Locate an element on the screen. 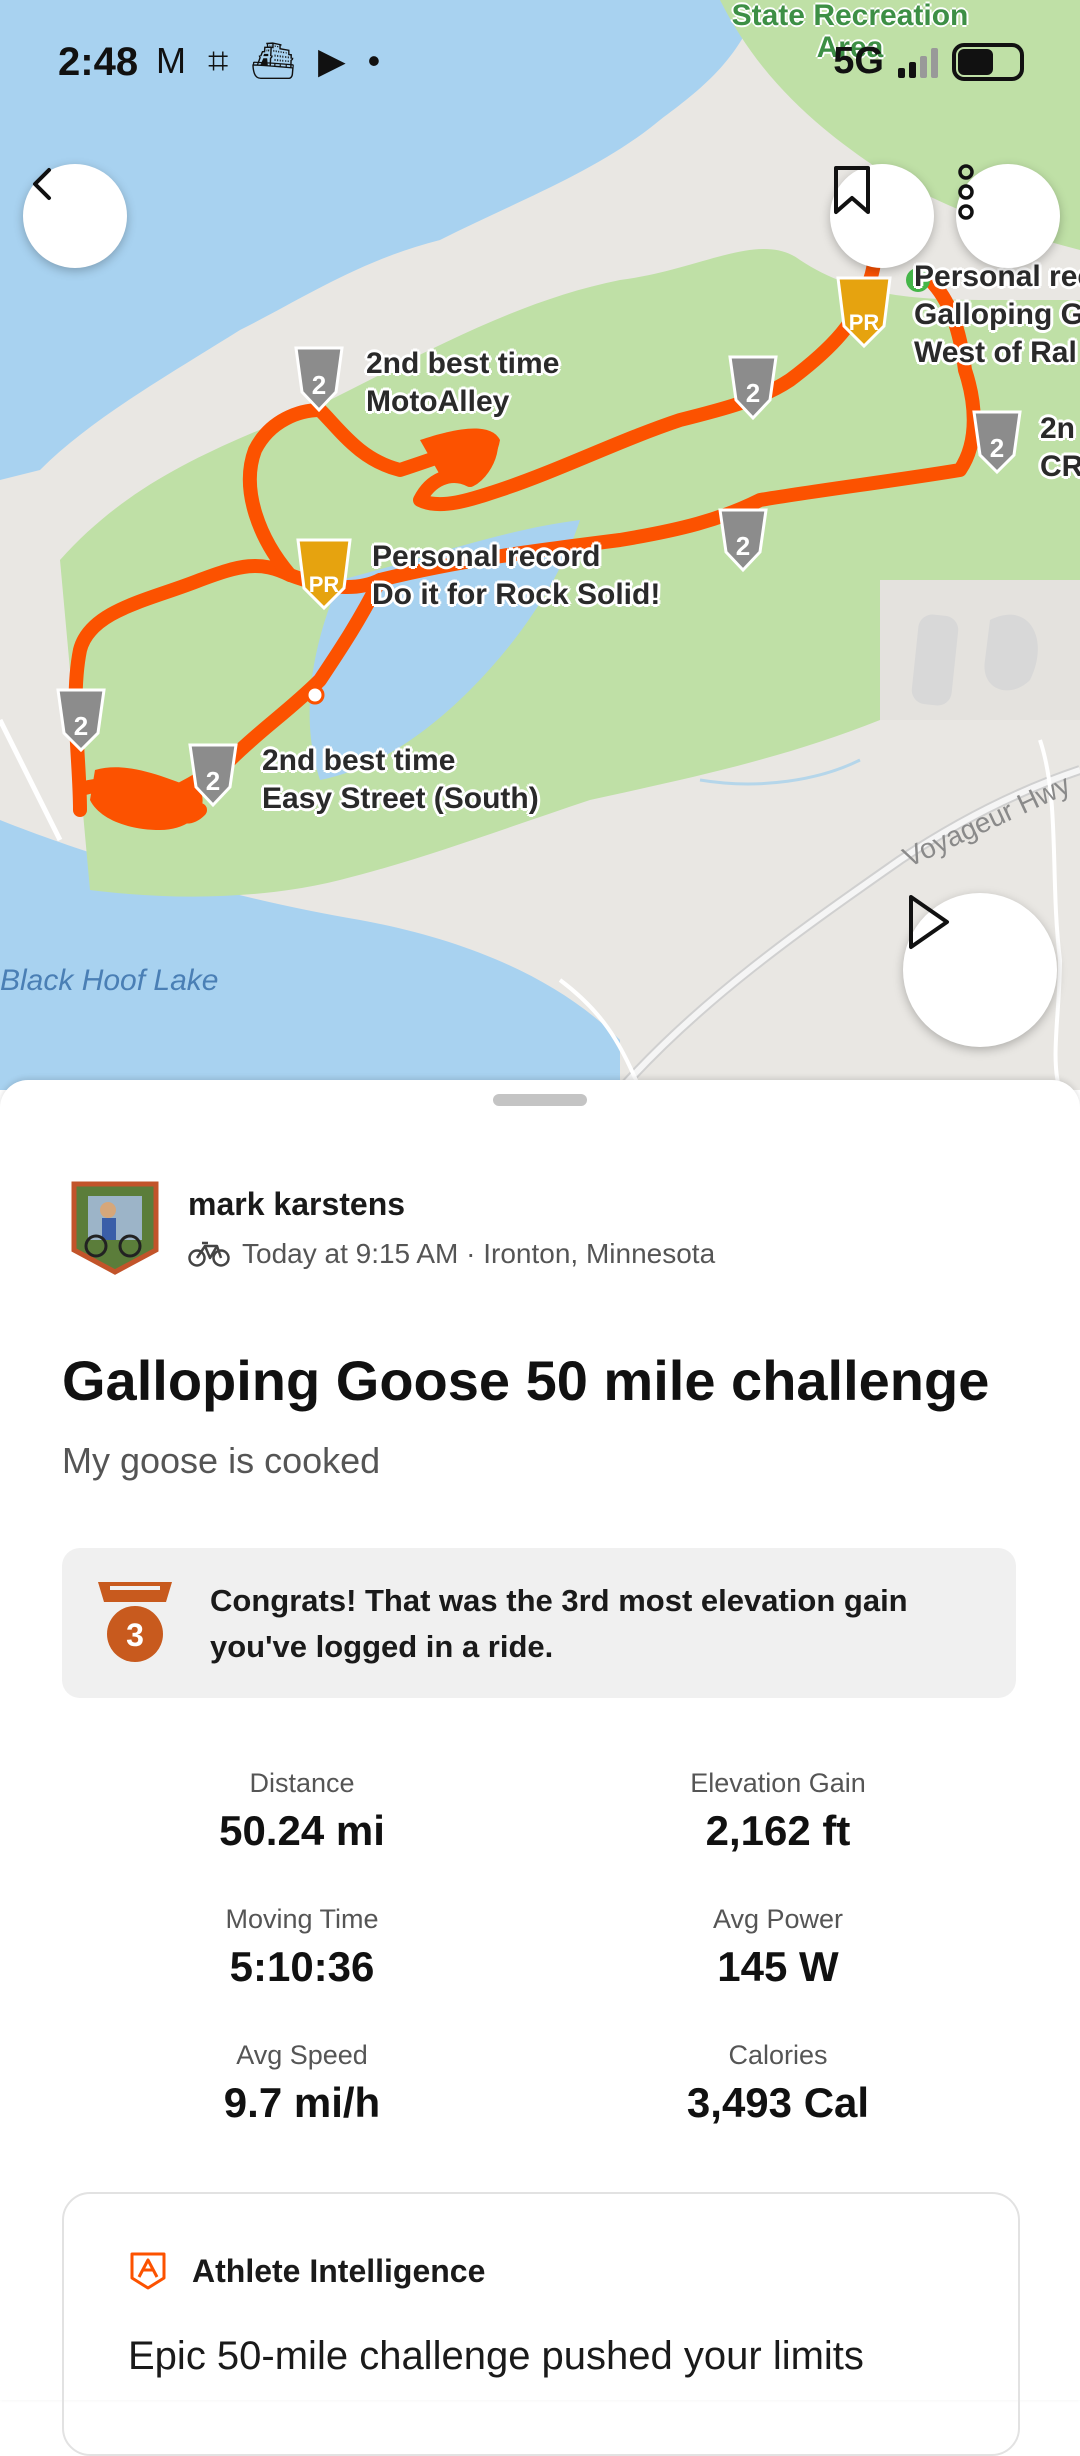 The height and width of the screenshot is (2456, 1080). back-button is located at coordinates (75, 216).